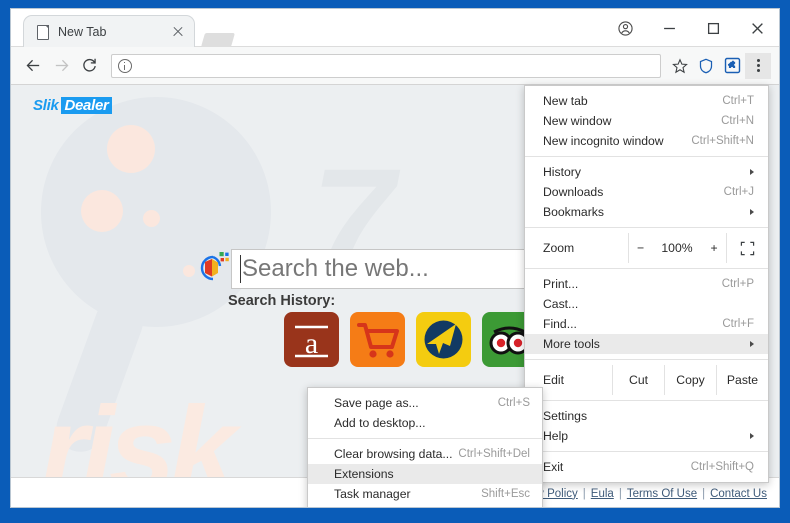 The image size is (790, 523). I want to click on menu-item-new-window: New window Ctrl+N, so click(646, 121).